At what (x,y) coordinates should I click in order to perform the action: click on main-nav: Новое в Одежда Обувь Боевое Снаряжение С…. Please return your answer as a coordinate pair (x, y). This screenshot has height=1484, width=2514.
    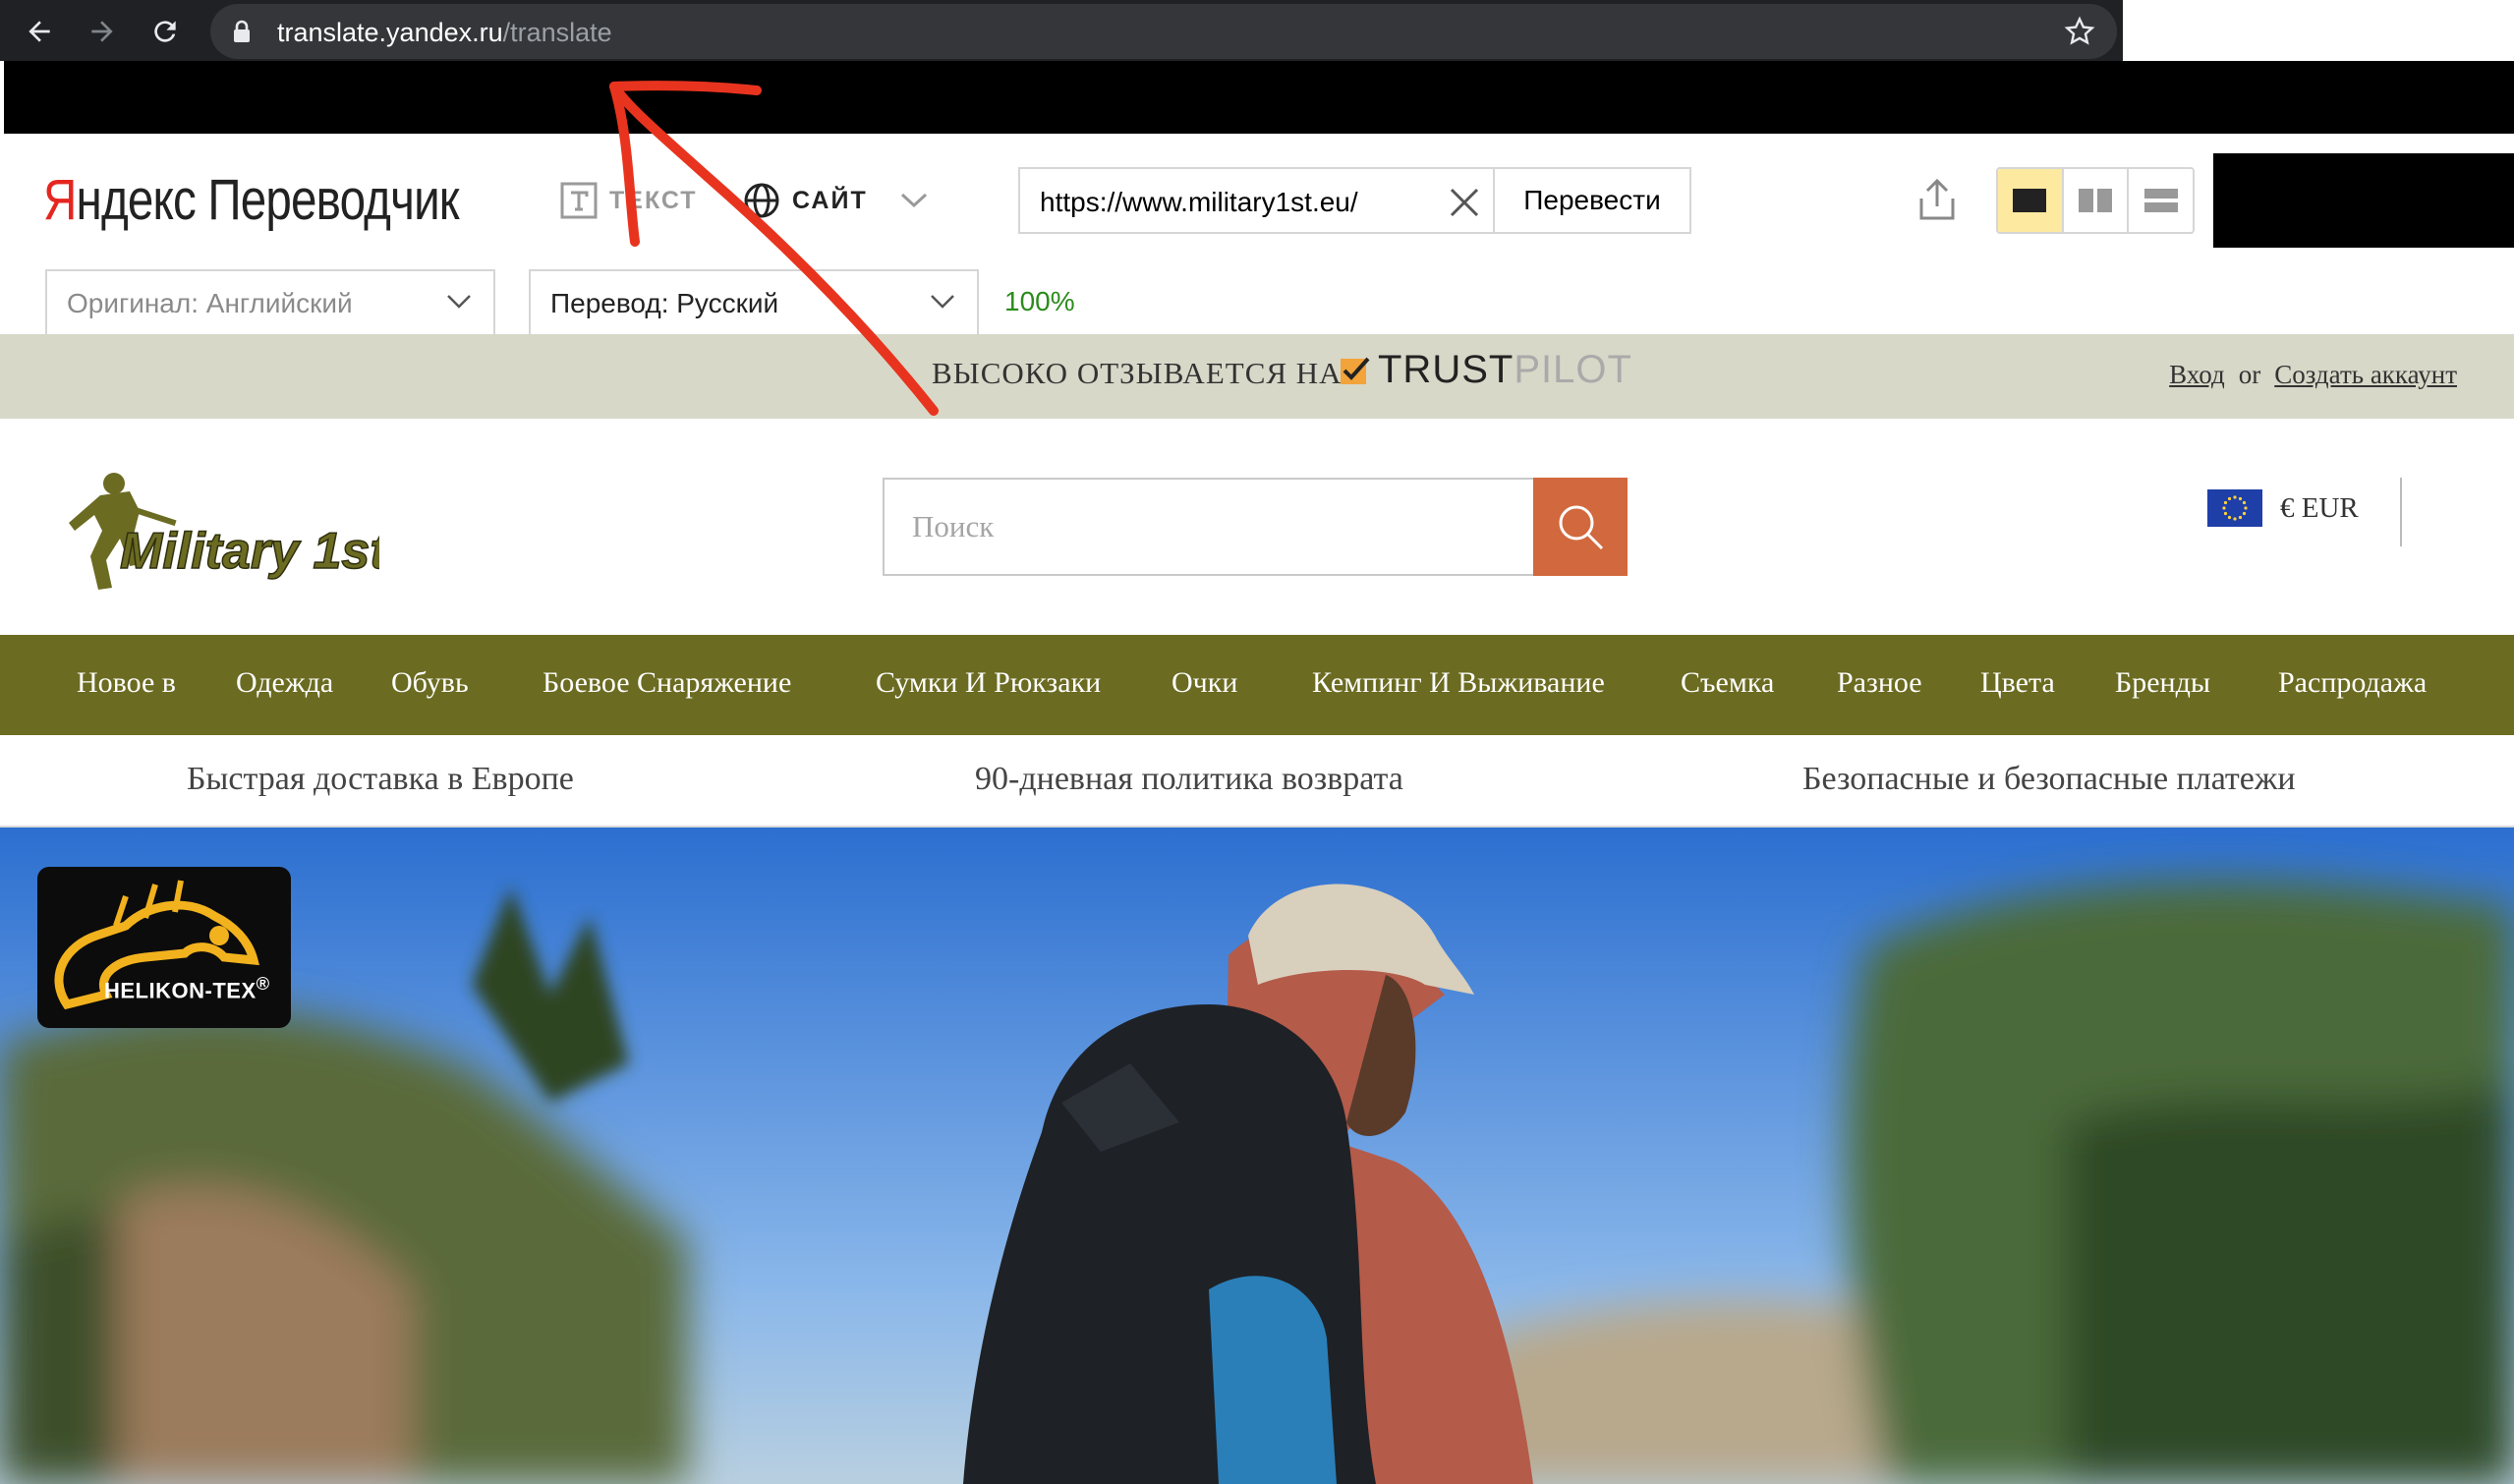
    Looking at the image, I should click on (1257, 685).